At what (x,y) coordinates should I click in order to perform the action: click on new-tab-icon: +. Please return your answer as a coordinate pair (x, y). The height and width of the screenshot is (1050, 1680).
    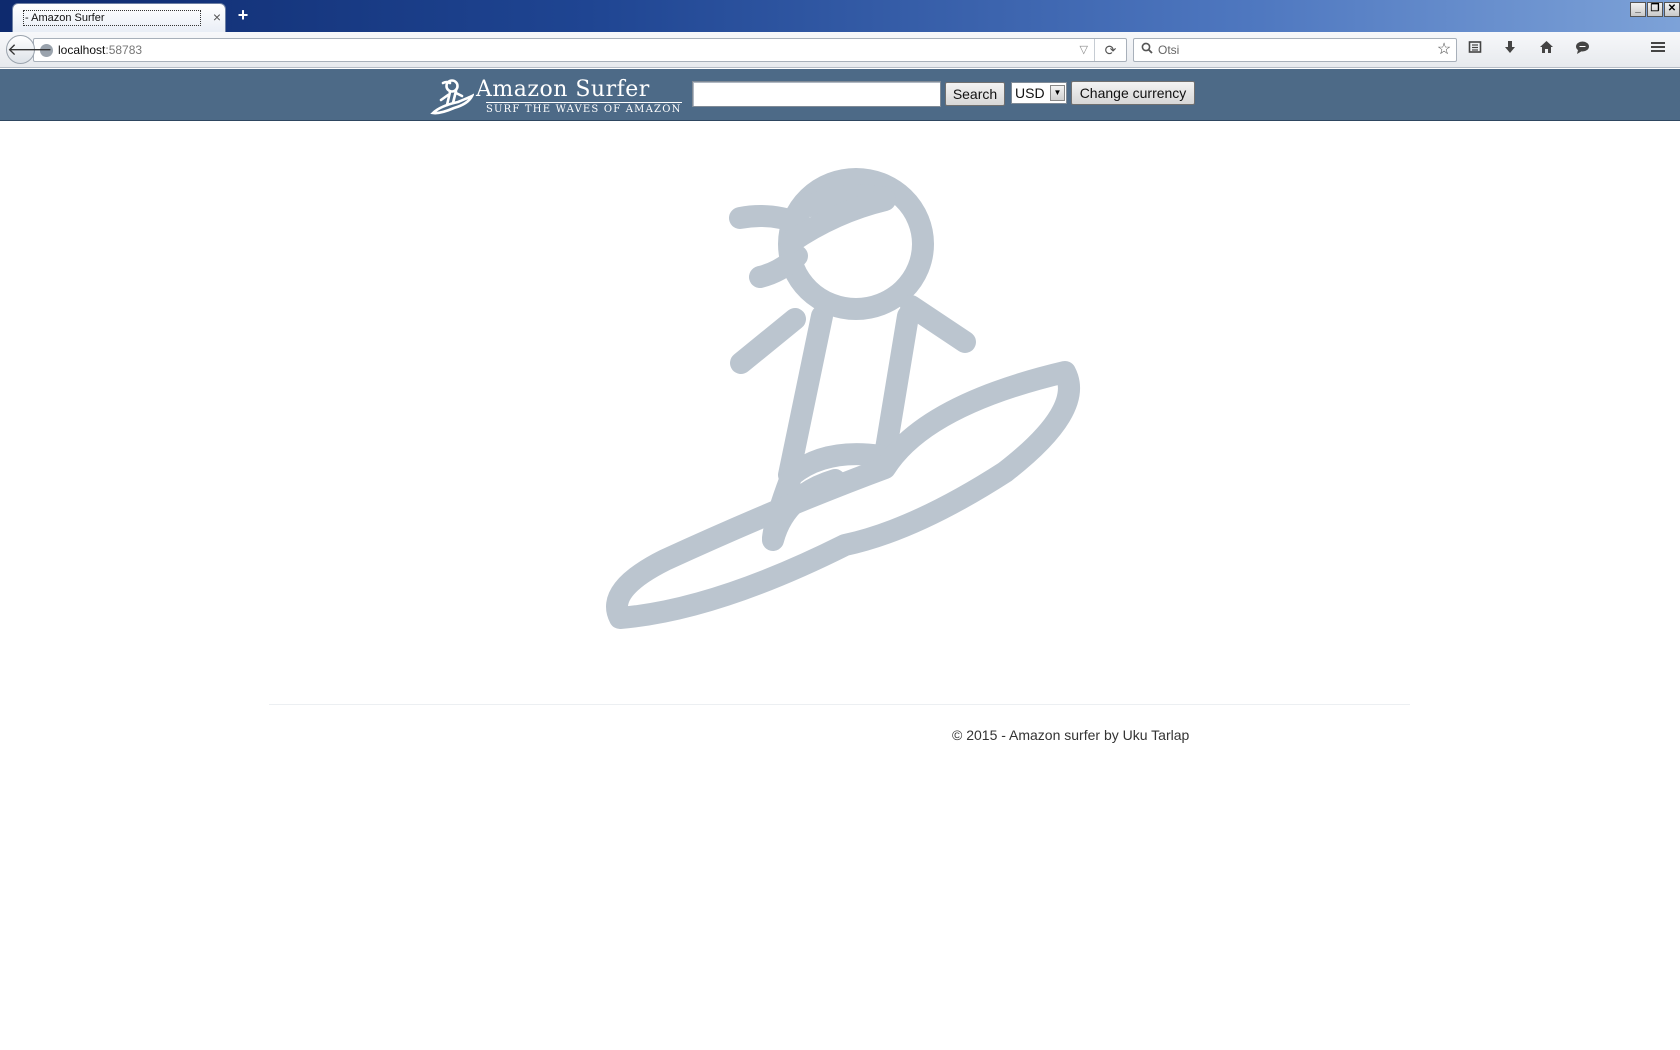
    Looking at the image, I should click on (243, 15).